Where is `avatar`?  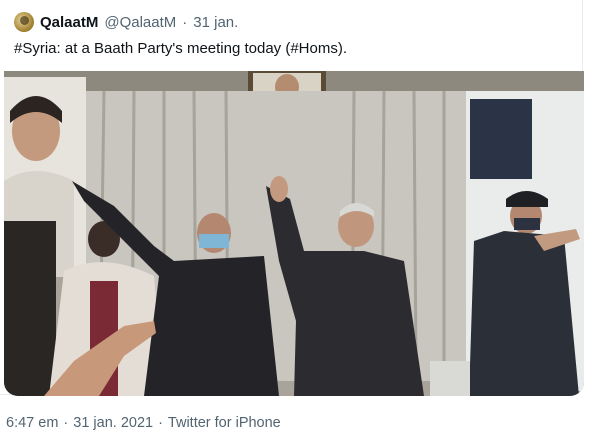 avatar is located at coordinates (24, 22).